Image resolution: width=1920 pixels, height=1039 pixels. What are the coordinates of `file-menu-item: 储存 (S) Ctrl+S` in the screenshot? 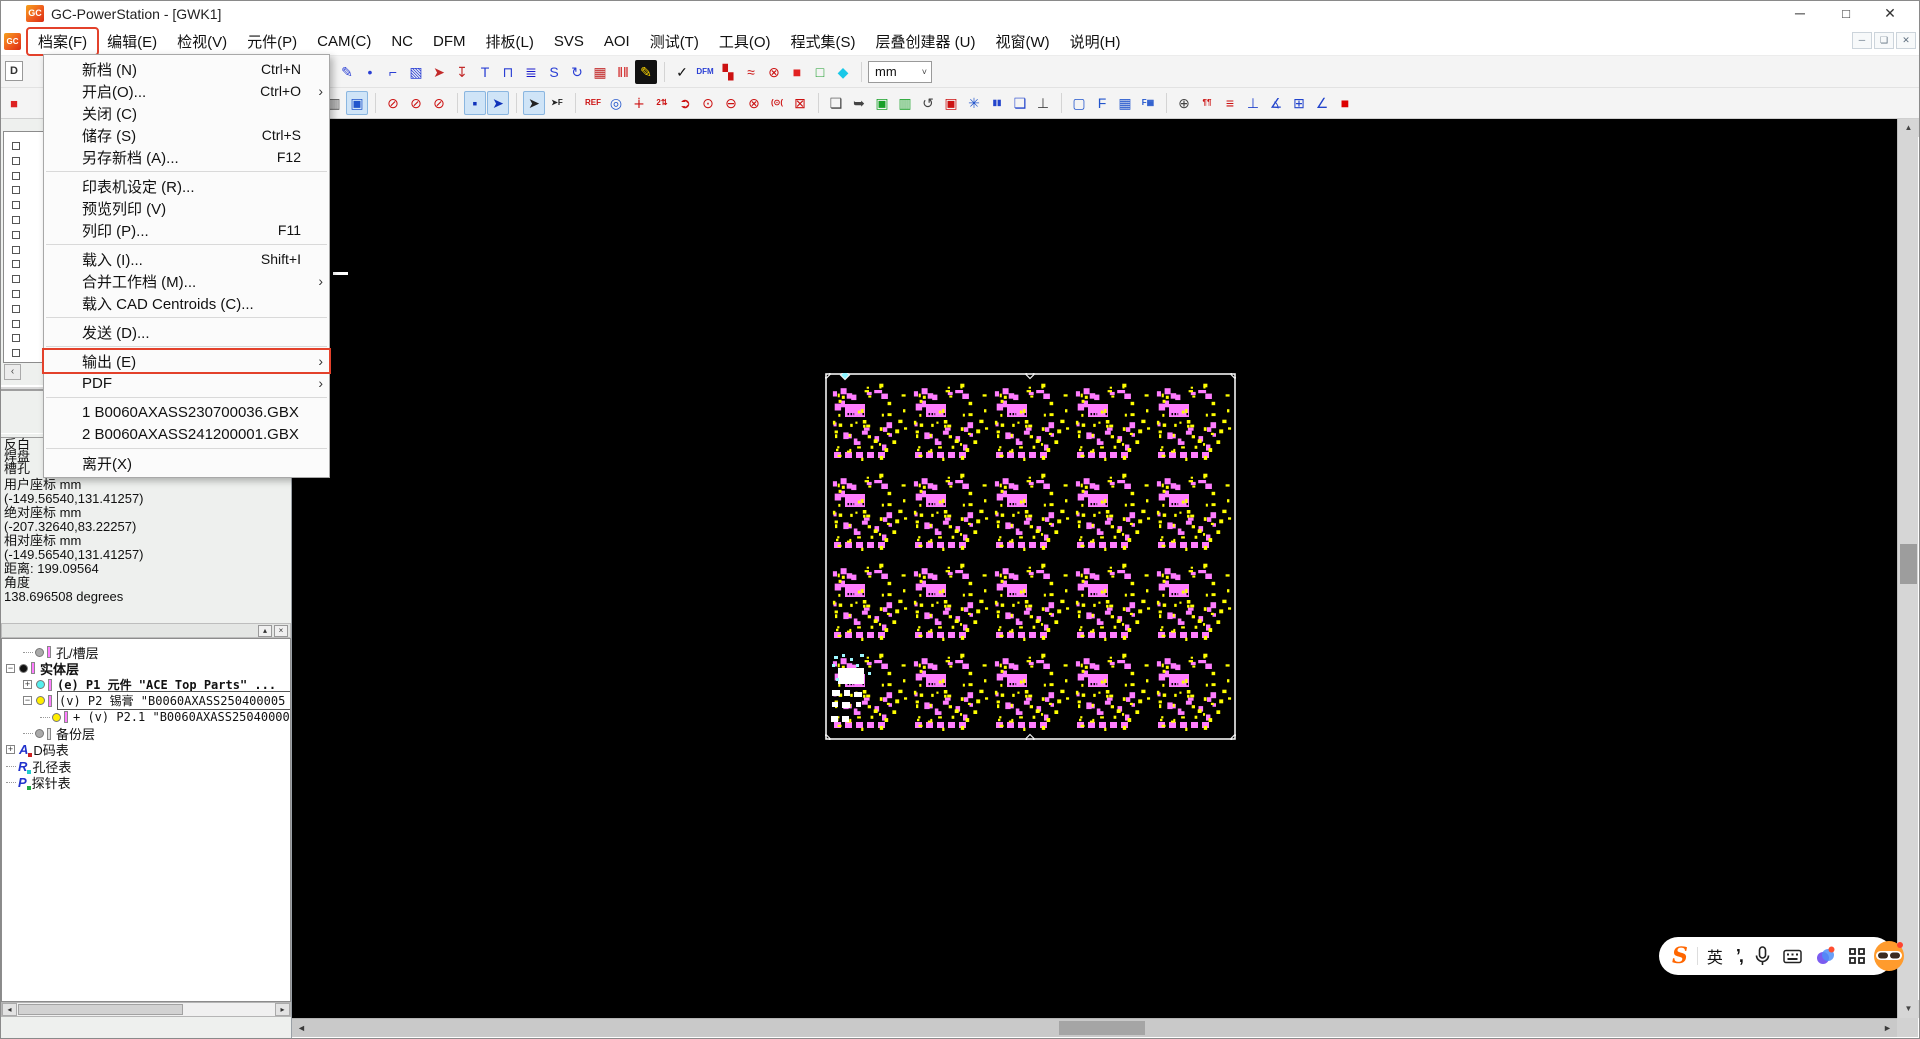 It's located at (186, 135).